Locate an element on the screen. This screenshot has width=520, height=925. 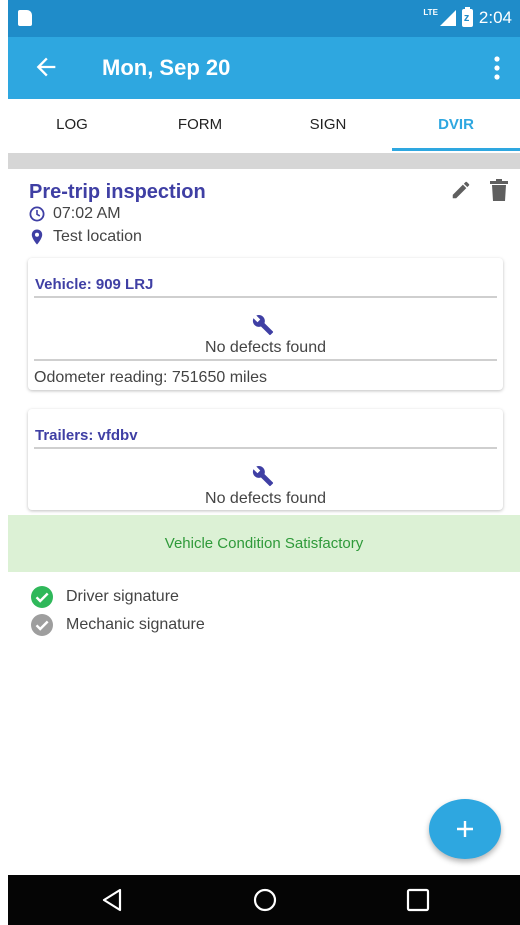
battery-icon: z is located at coordinates (467, 17).